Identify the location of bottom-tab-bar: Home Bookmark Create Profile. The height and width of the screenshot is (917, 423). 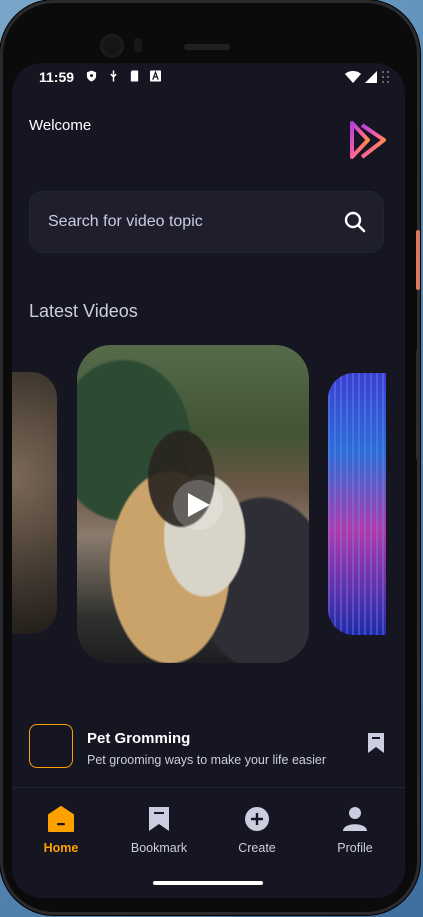
(208, 831).